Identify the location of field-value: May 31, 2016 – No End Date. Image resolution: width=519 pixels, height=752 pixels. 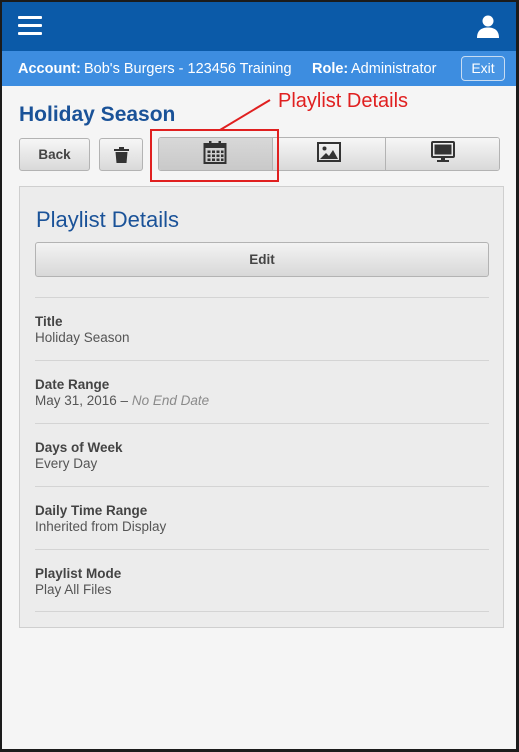
(122, 400).